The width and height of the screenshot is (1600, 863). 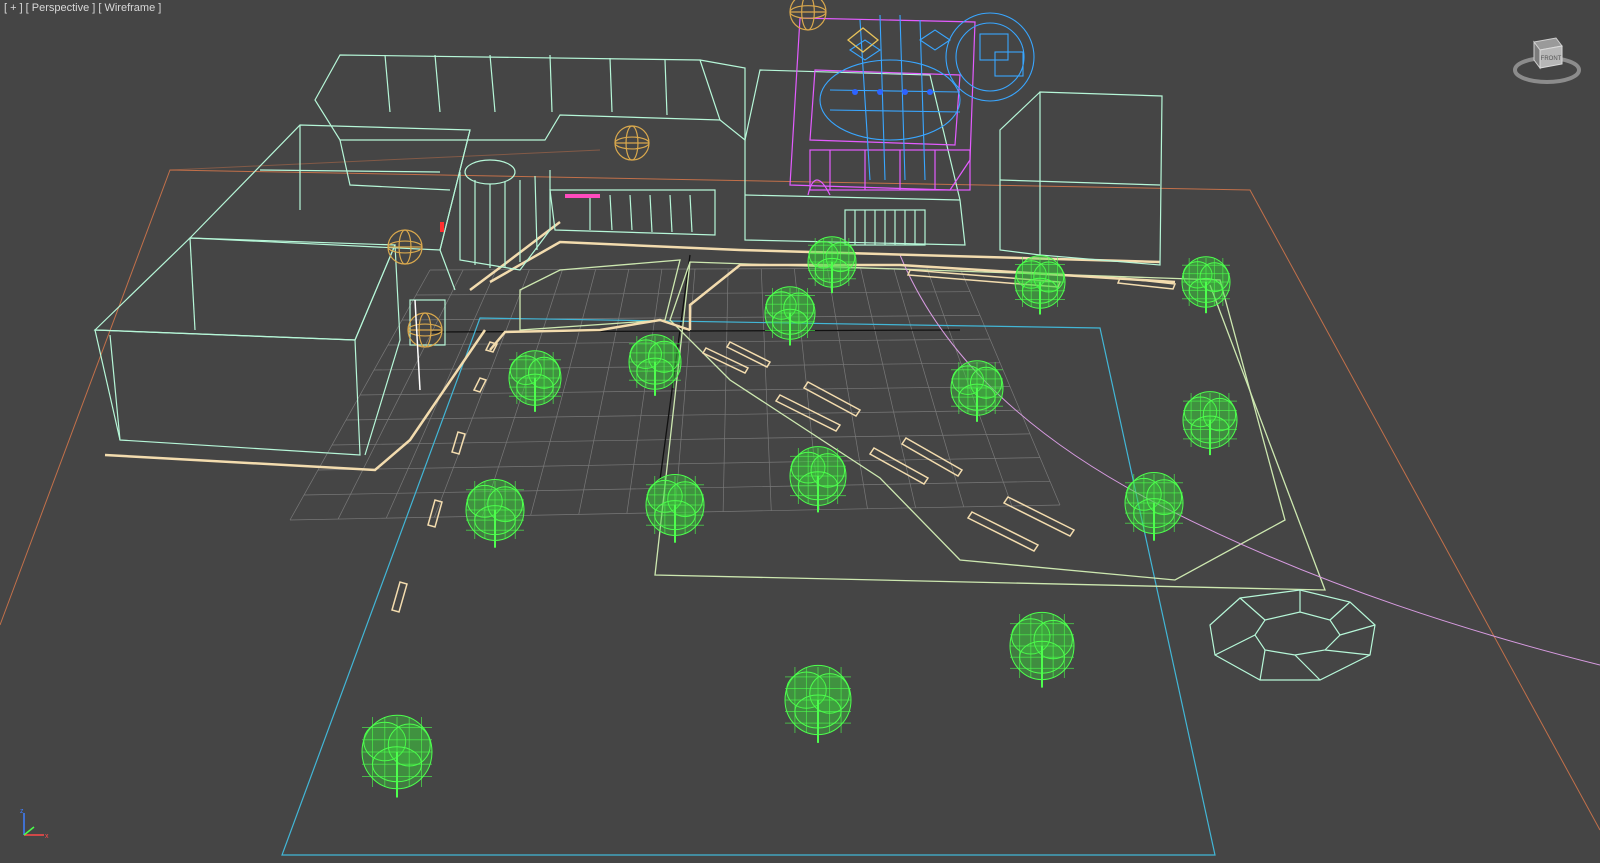 I want to click on axis-label-x: x, so click(x=47, y=836).